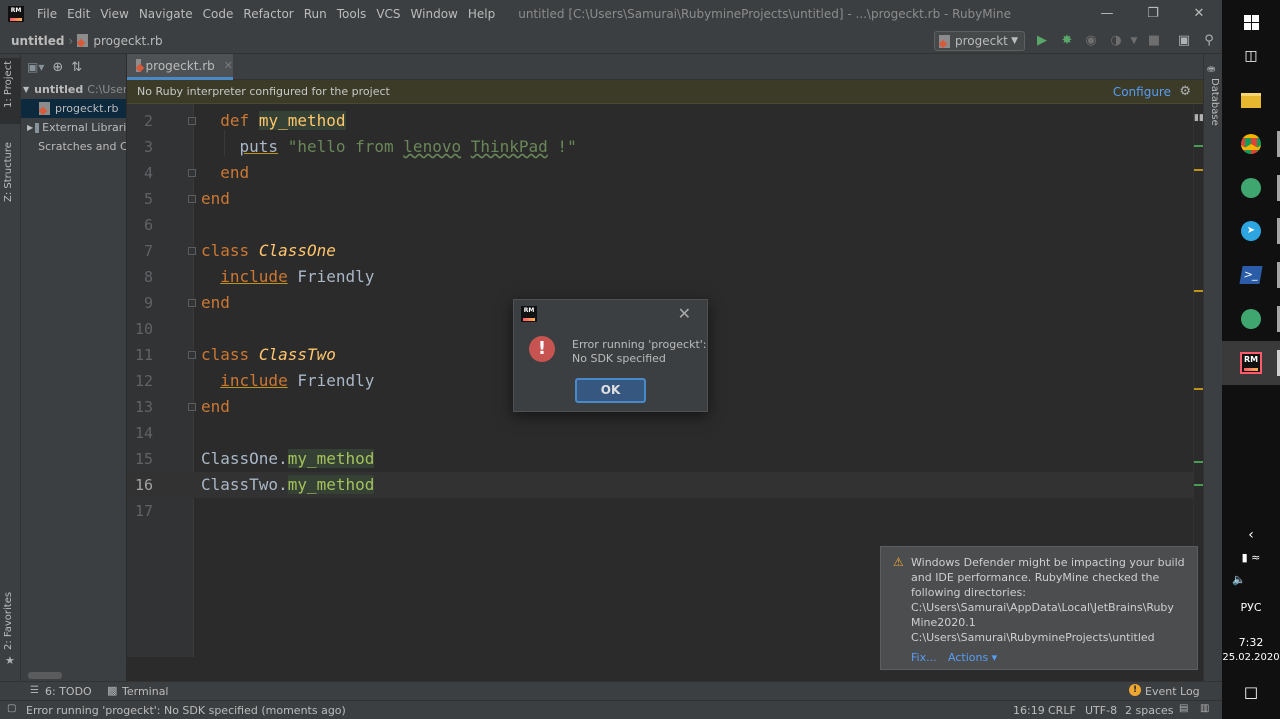  What do you see at coordinates (1134, 41) in the screenshot?
I see `more-run-chevron-icon: ▼` at bounding box center [1134, 41].